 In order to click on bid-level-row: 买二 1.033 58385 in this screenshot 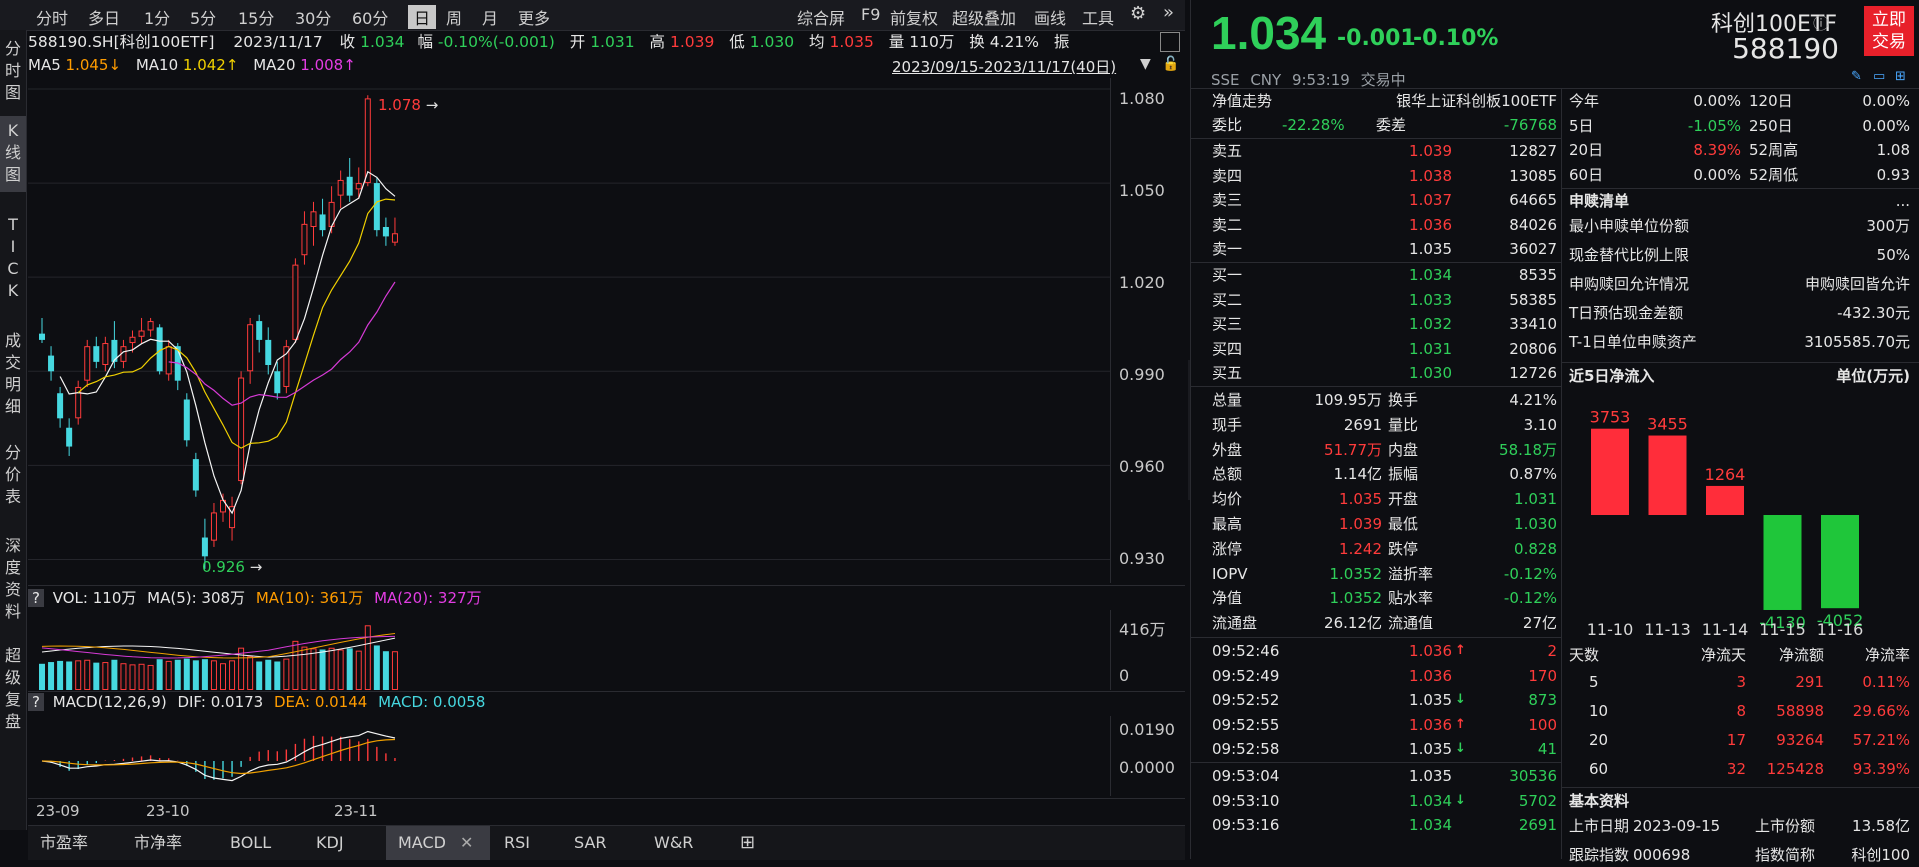, I will do `click(1384, 300)`.